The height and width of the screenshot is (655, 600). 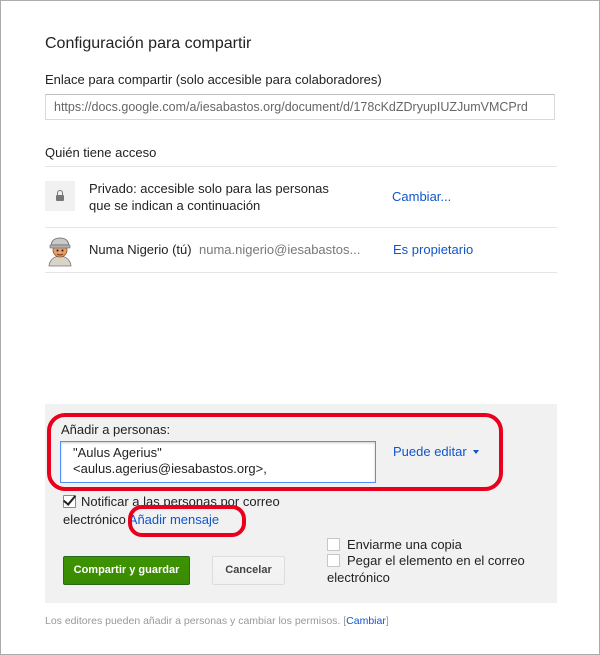 I want to click on permission-dropdown: Puede editar, so click(x=436, y=451).